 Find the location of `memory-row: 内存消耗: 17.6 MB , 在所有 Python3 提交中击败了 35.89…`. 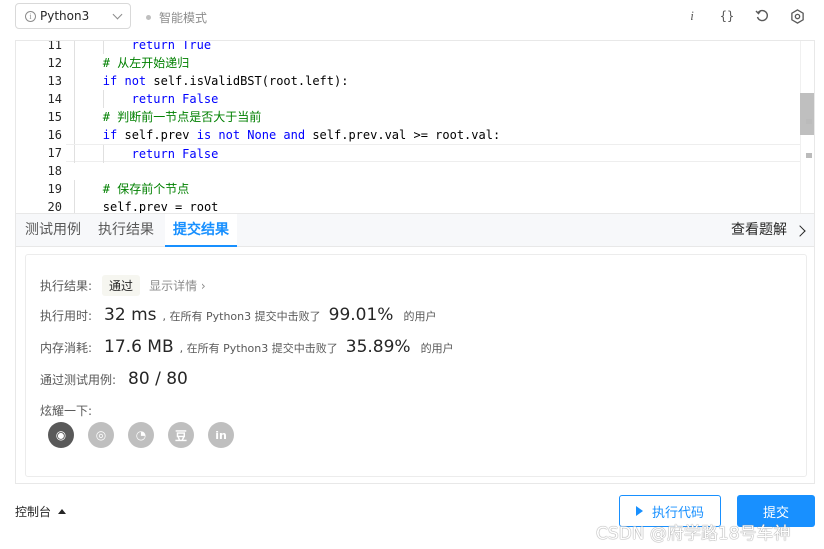

memory-row: 内存消耗: 17.6 MB , 在所有 Python3 提交中击败了 35.89… is located at coordinates (247, 347).